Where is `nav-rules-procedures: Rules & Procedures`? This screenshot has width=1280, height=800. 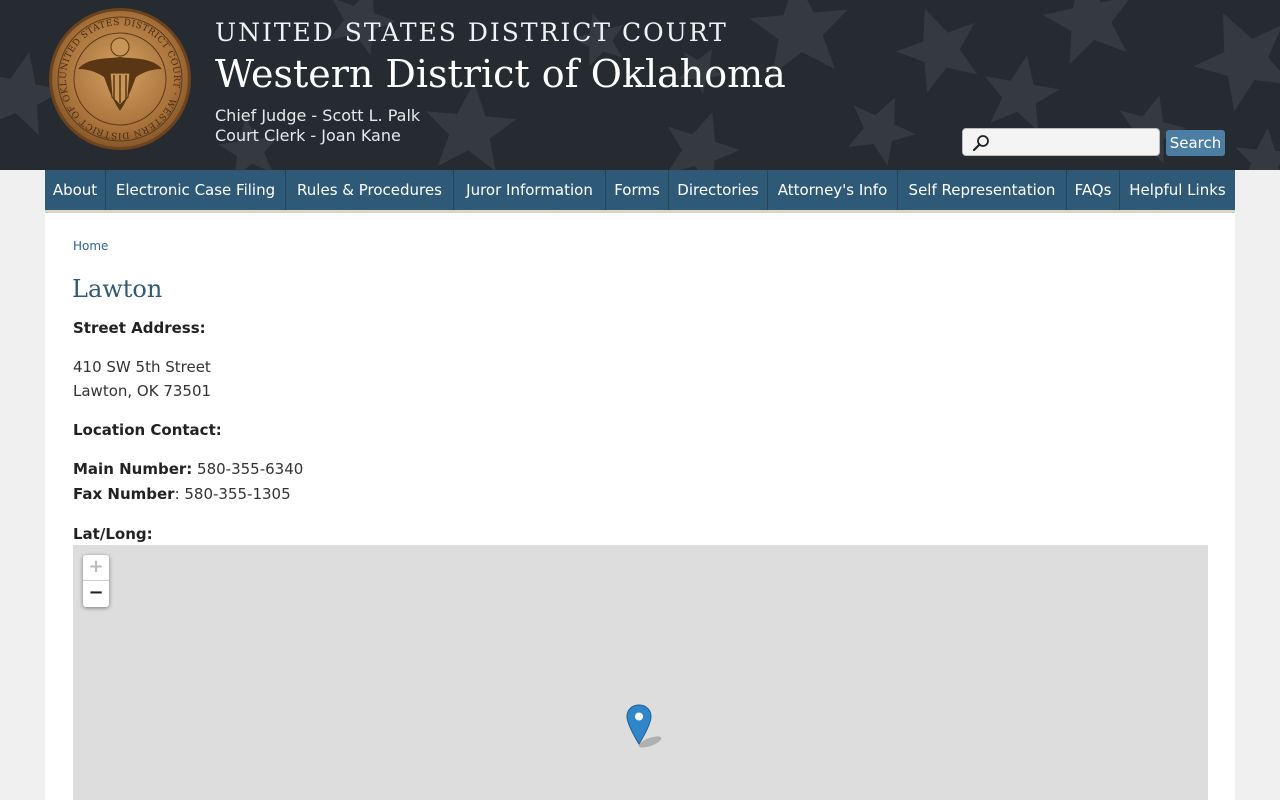
nav-rules-procedures: Rules & Procedures is located at coordinates (370, 190).